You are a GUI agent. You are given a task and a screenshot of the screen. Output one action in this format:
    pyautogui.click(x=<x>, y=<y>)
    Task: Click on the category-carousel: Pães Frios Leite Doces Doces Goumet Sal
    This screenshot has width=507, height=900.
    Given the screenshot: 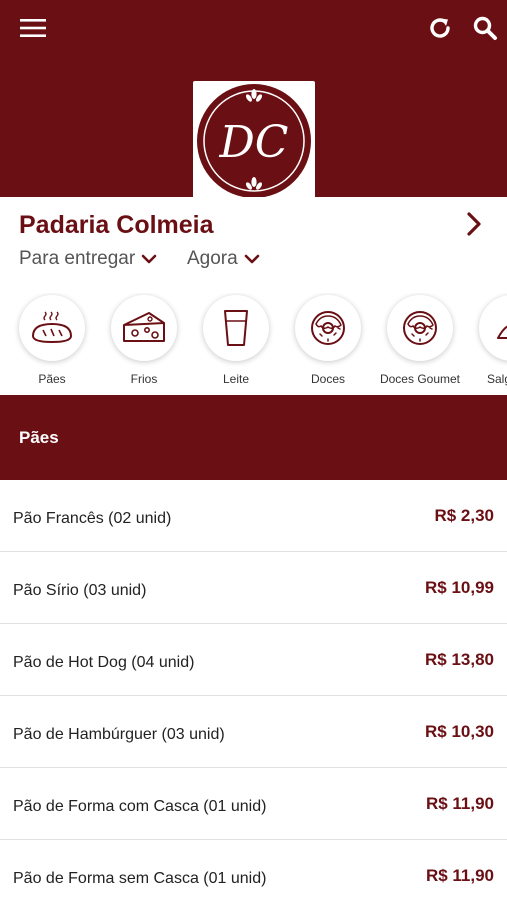 What is the action you would take?
    pyautogui.click(x=253, y=344)
    